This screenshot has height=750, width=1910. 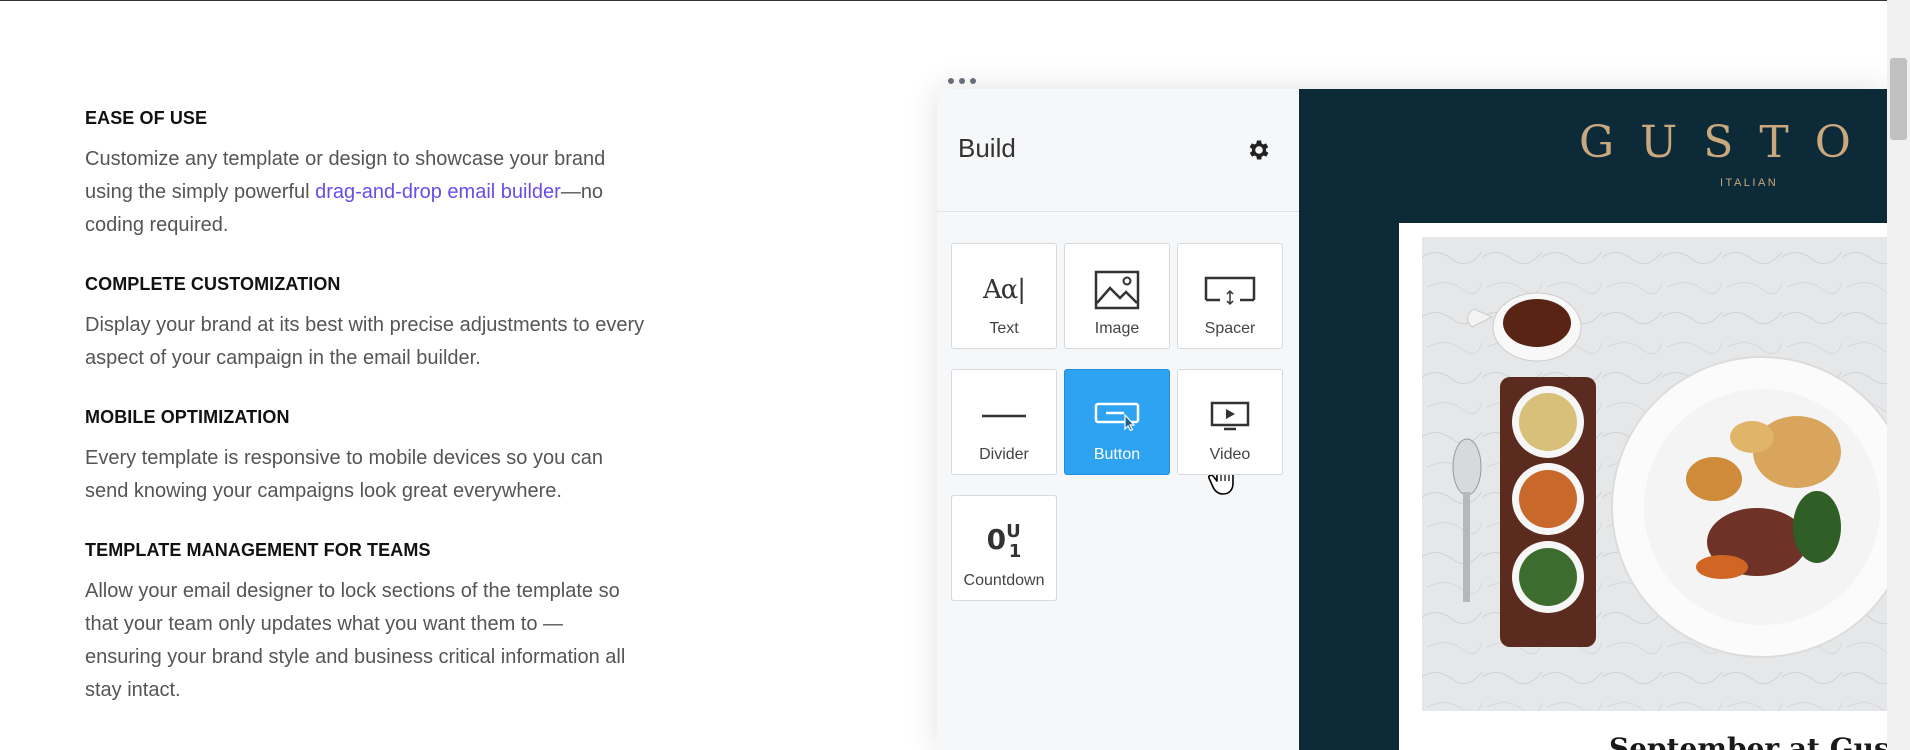 What do you see at coordinates (1004, 328) in the screenshot?
I see `tile-label: Text` at bounding box center [1004, 328].